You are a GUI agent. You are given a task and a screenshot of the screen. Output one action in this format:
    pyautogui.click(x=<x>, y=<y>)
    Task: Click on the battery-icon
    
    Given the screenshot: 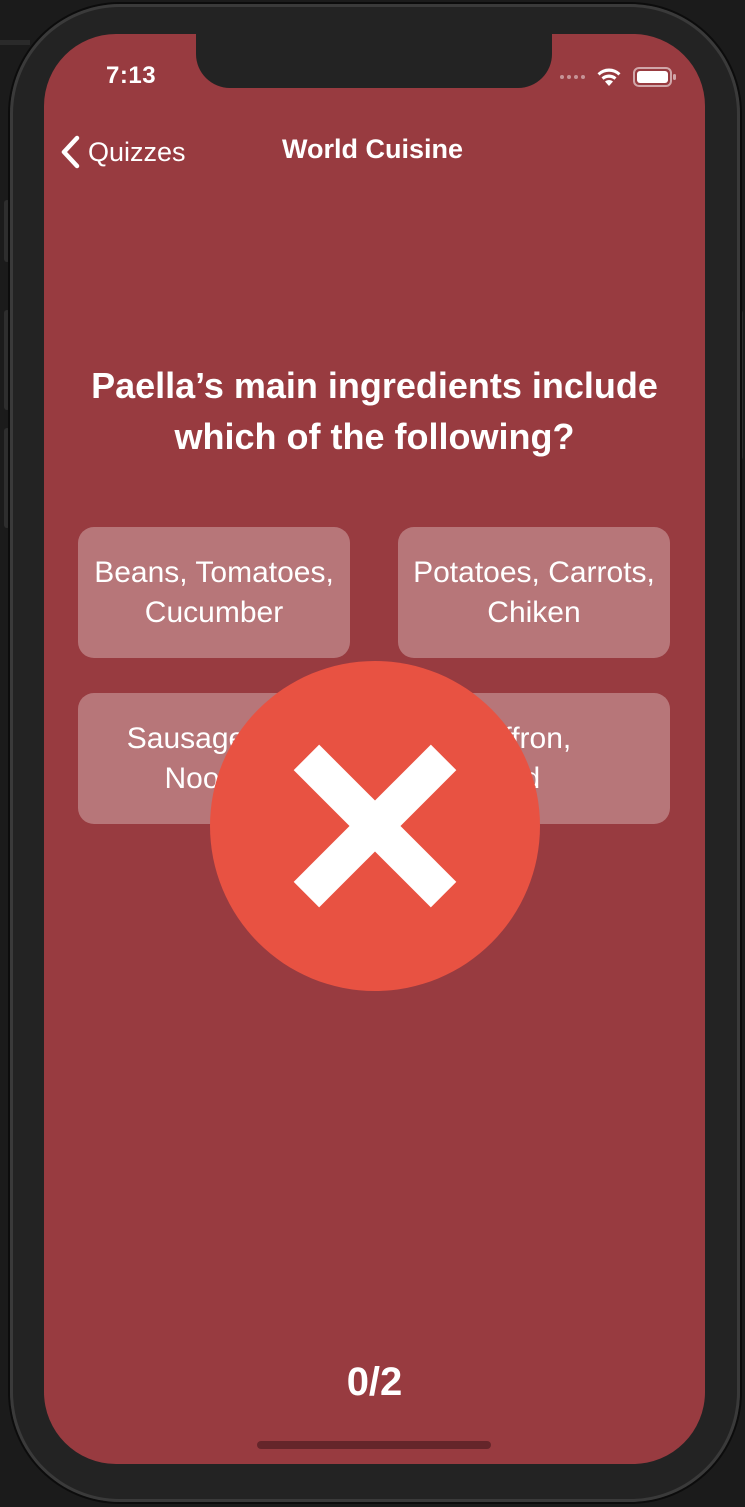 What is the action you would take?
    pyautogui.click(x=654, y=77)
    